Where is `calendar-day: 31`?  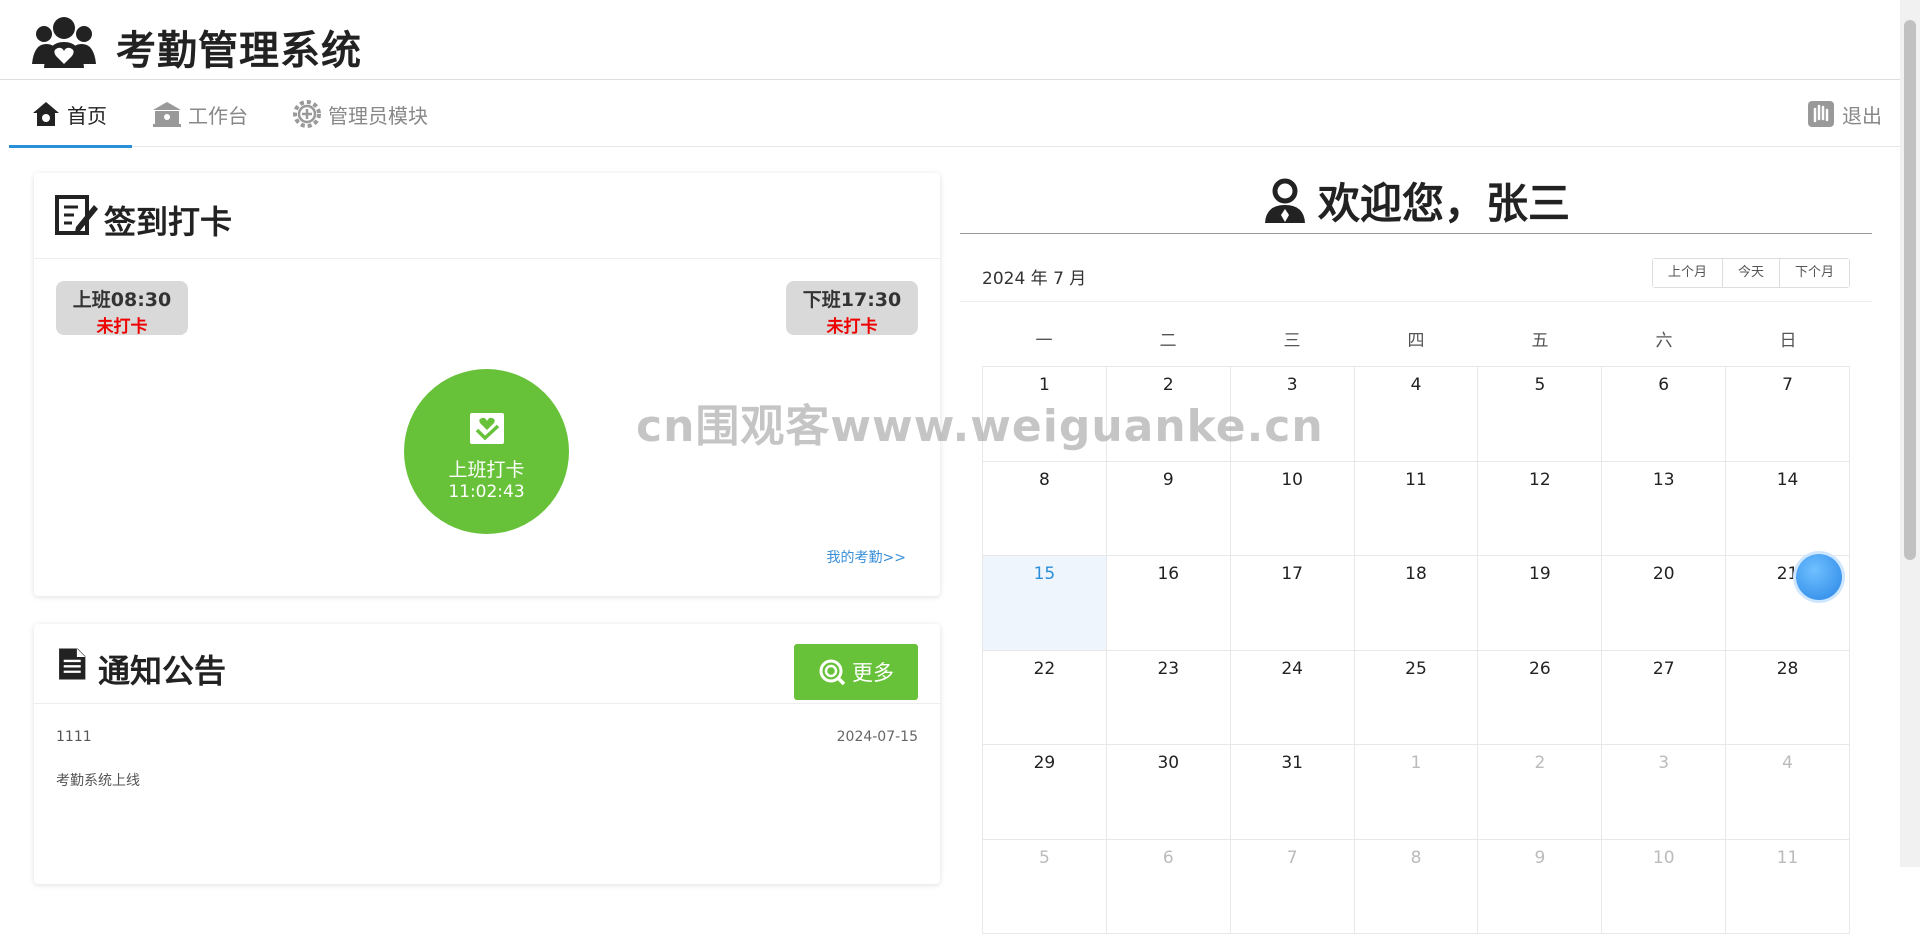
calendar-day: 31 is located at coordinates (1293, 792).